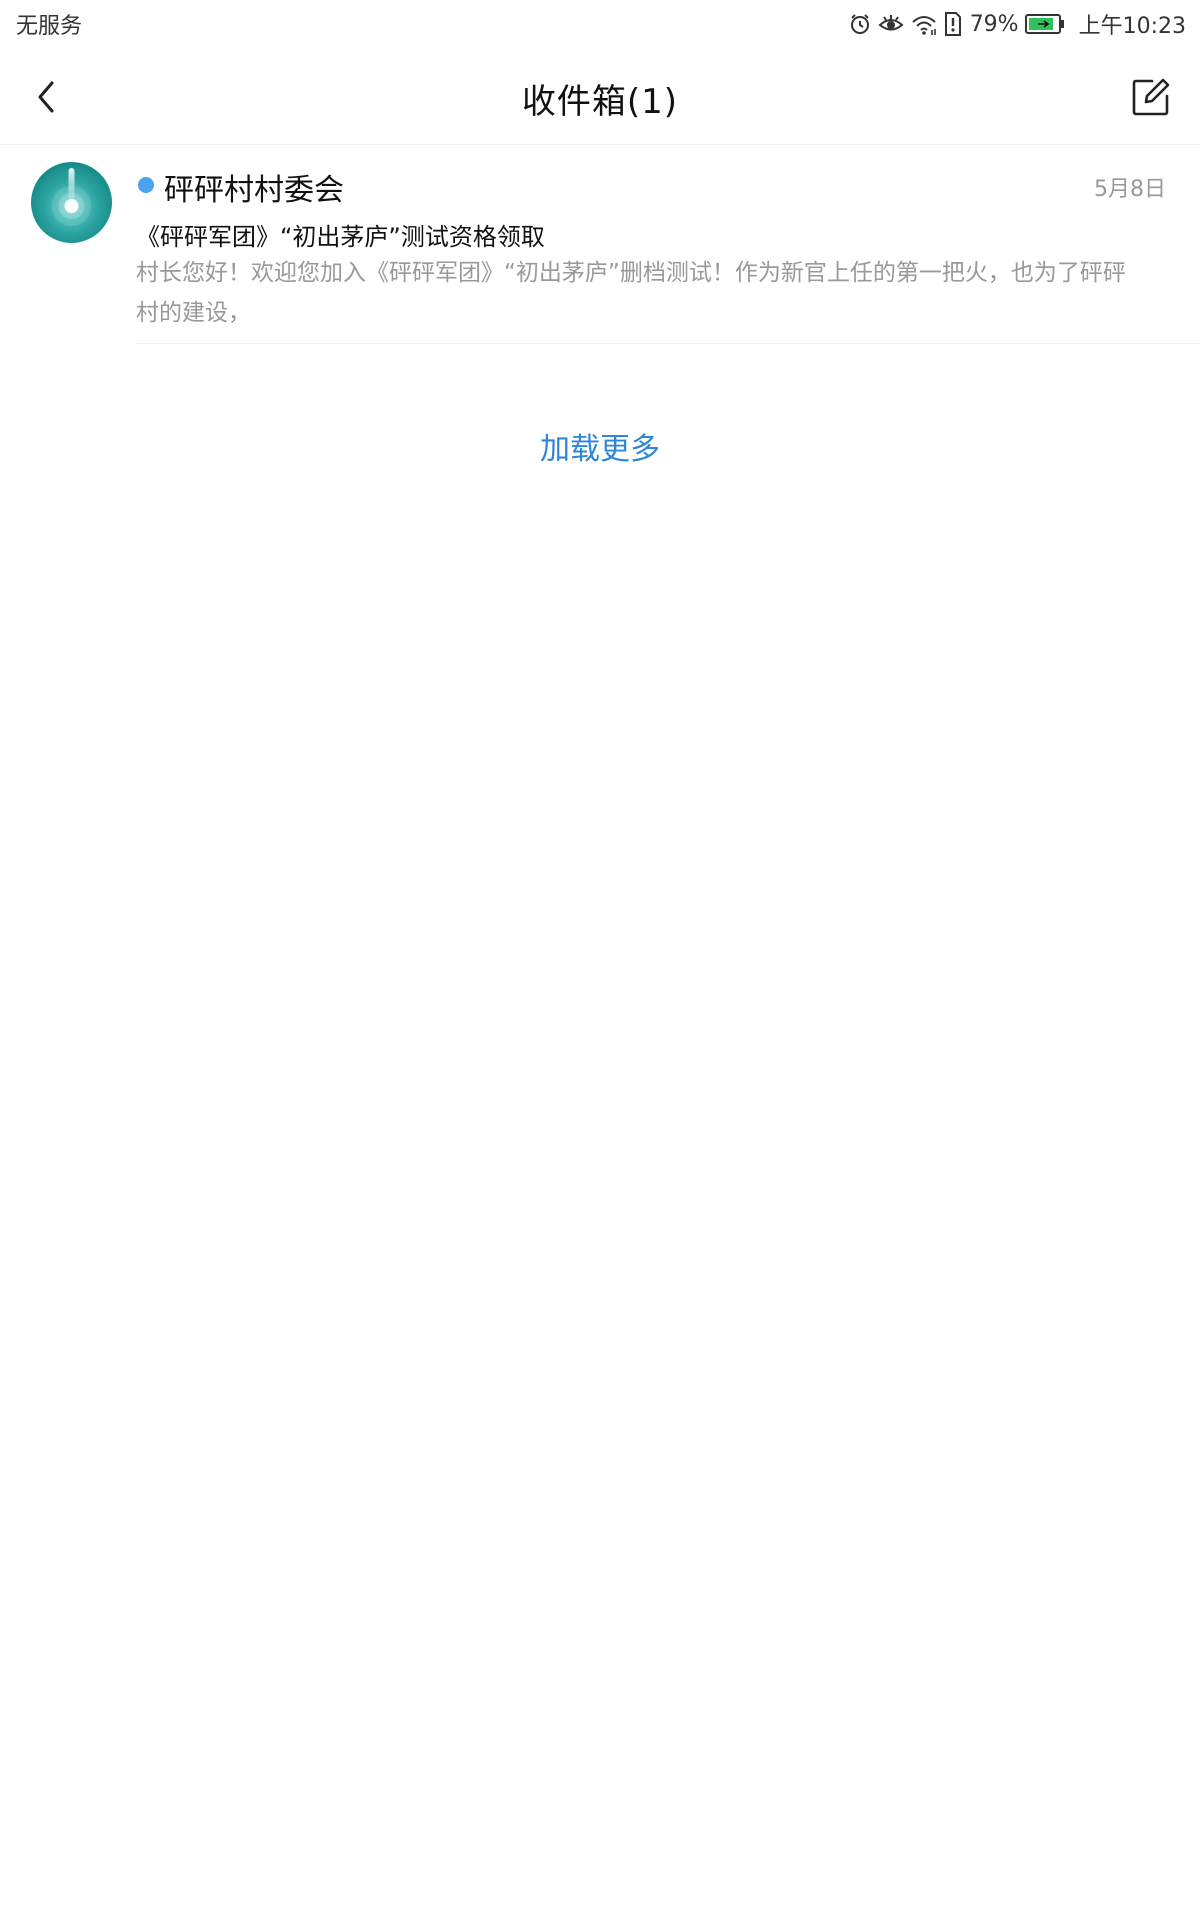 The width and height of the screenshot is (1200, 1920). I want to click on alarm-icon, so click(860, 24).